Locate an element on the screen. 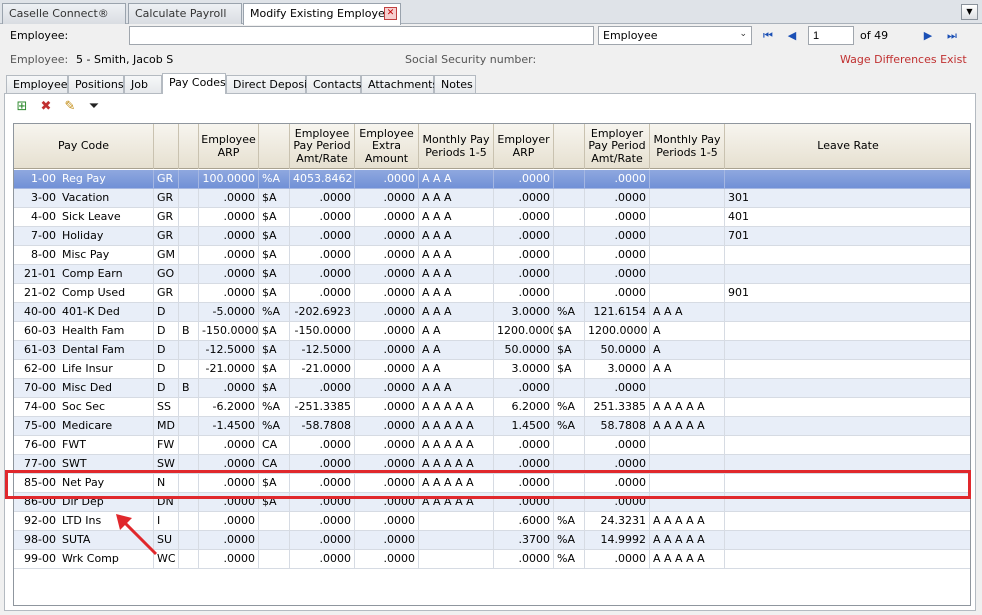  tab-menu-chevron-down-icon: ▼ is located at coordinates (969, 12).